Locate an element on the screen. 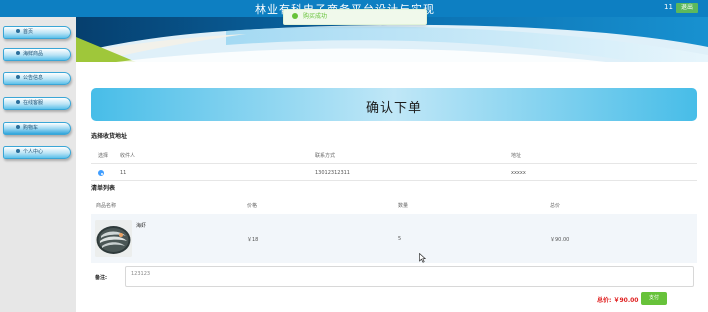 The height and width of the screenshot is (312, 708). success-toast: 购买成功 is located at coordinates (355, 17).